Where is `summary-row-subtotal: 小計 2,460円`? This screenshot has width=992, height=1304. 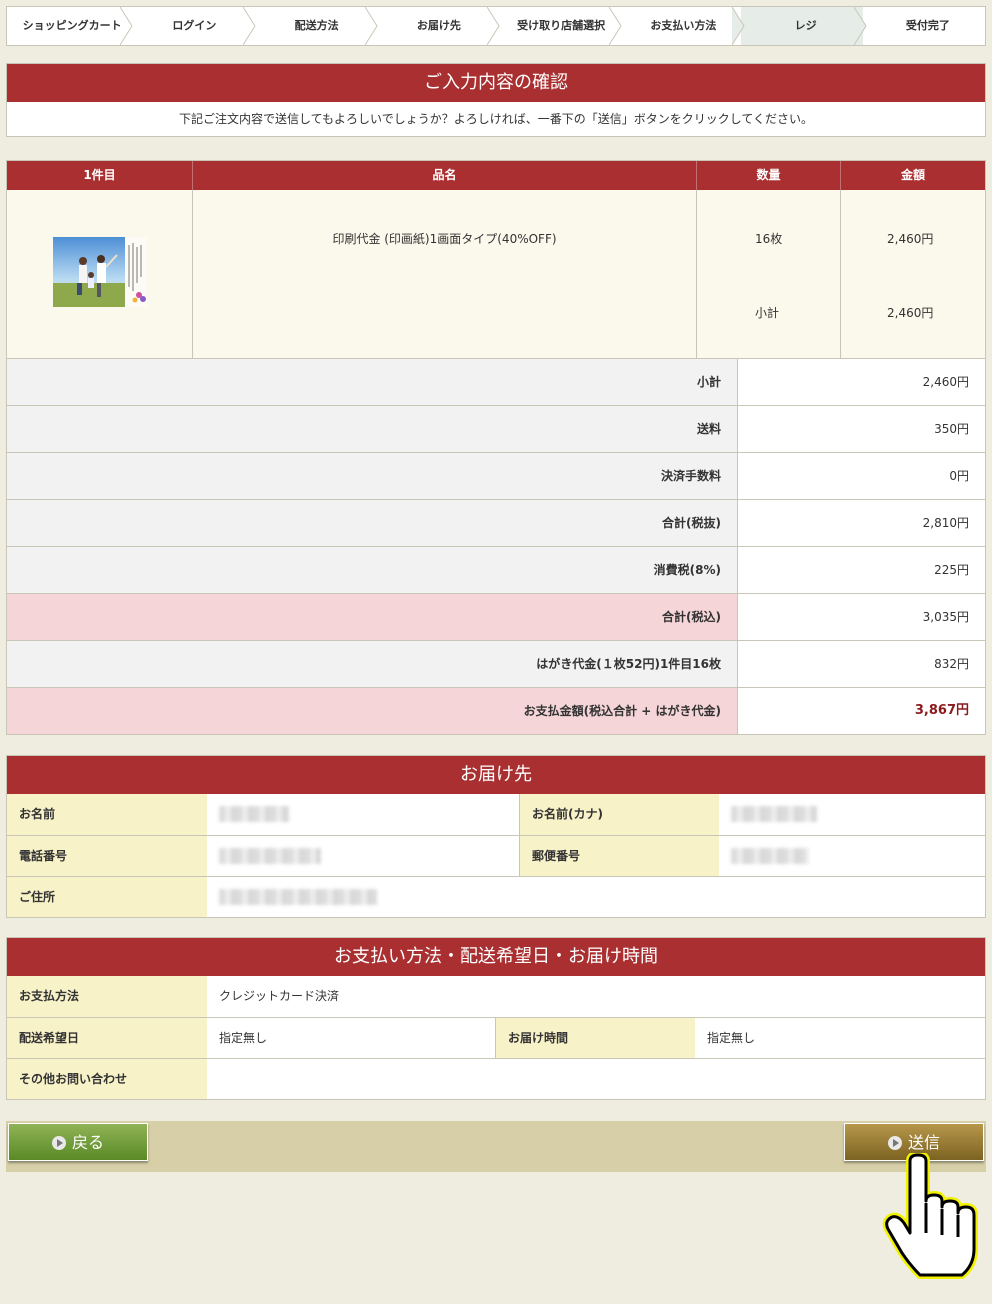 summary-row-subtotal: 小計 2,460円 is located at coordinates (496, 381).